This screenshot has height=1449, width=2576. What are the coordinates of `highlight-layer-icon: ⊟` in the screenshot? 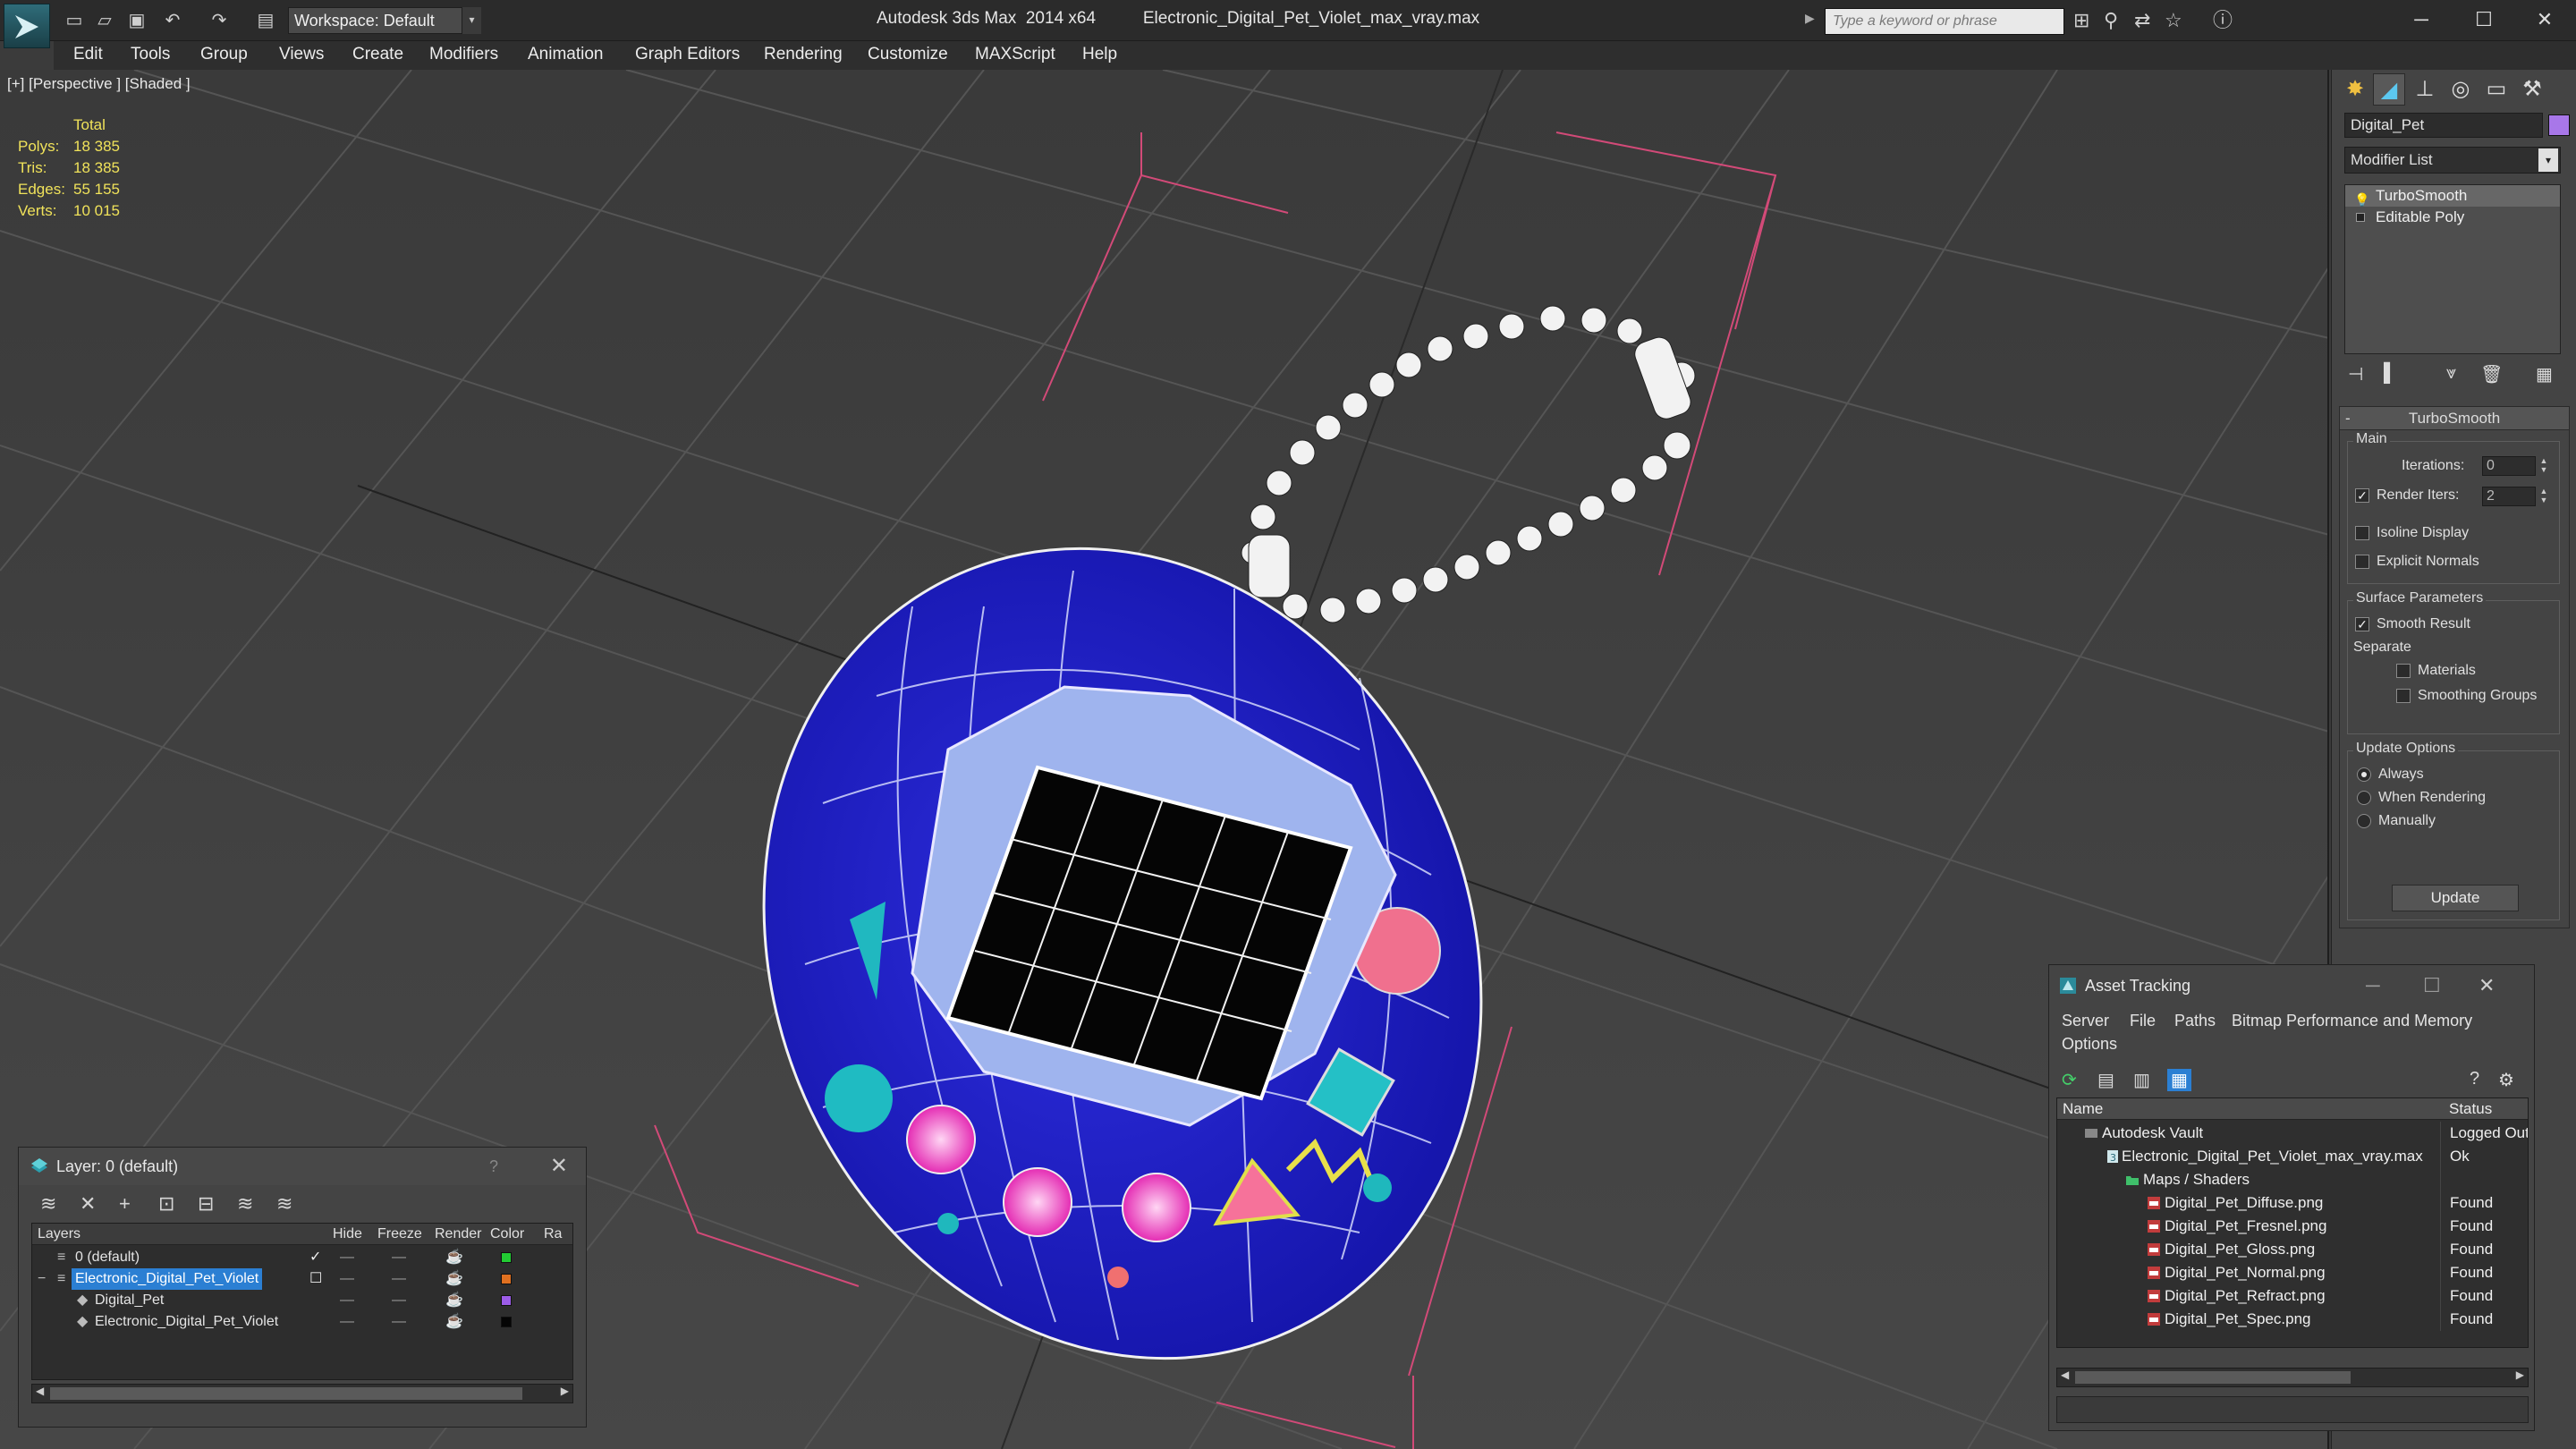 It's located at (206, 1204).